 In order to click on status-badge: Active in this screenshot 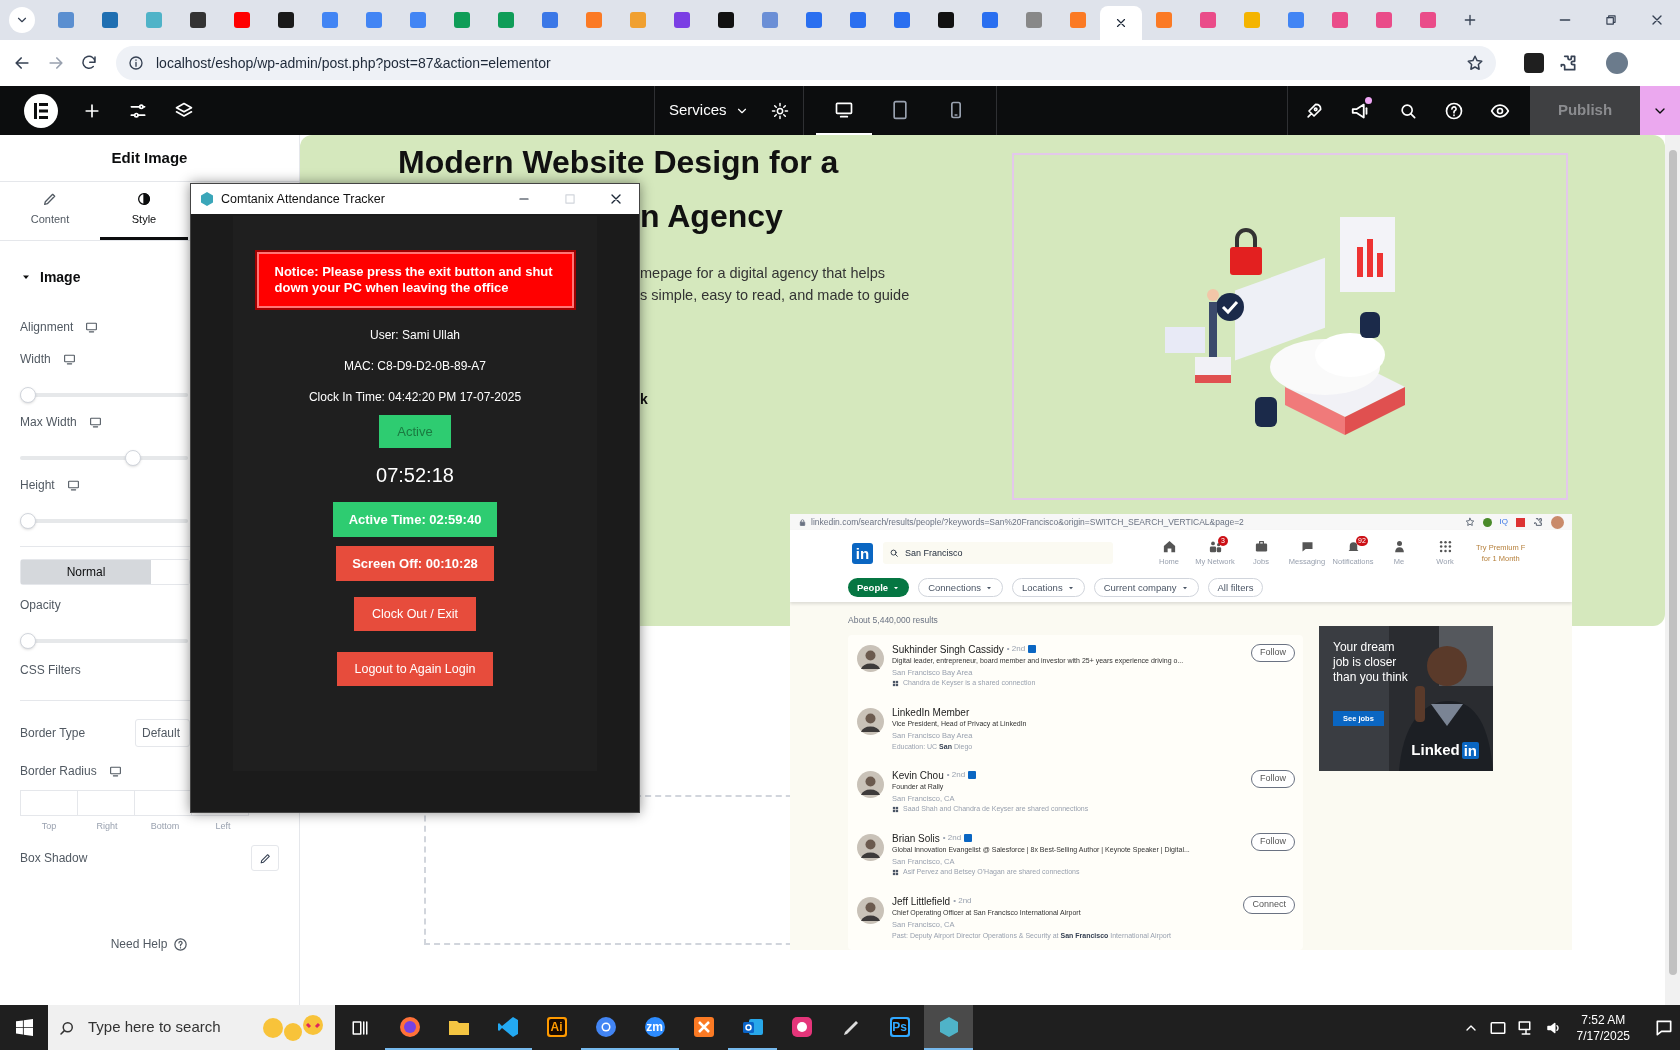, I will do `click(415, 431)`.